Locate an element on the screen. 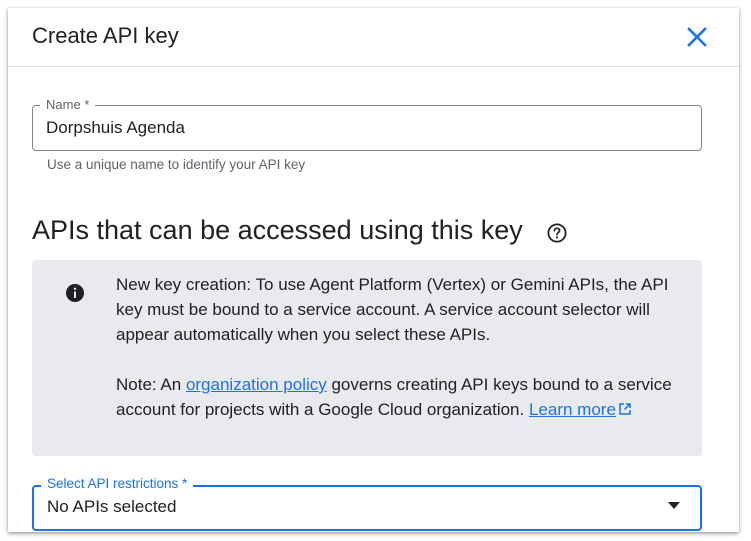  dropdown-arrow-icon is located at coordinates (674, 506).